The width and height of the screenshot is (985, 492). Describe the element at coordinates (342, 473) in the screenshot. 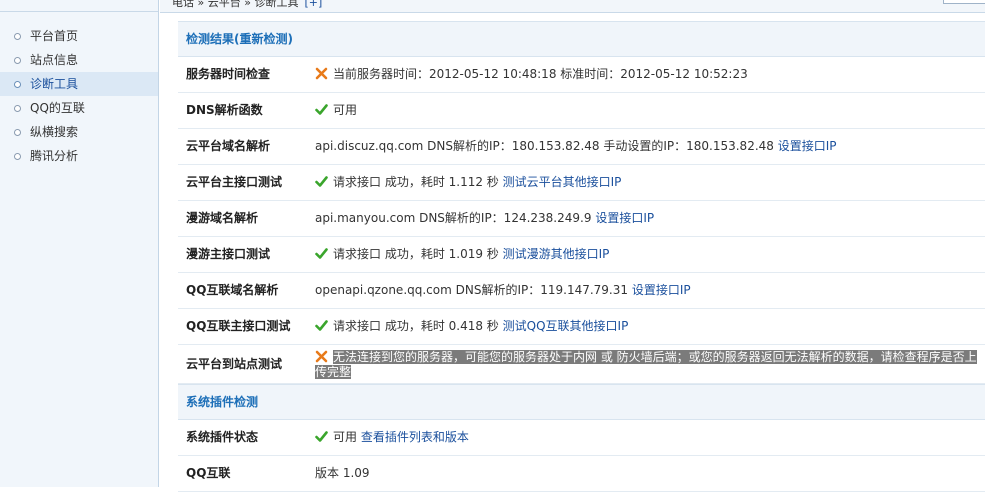

I see `row-value: 版本 1.09` at that location.